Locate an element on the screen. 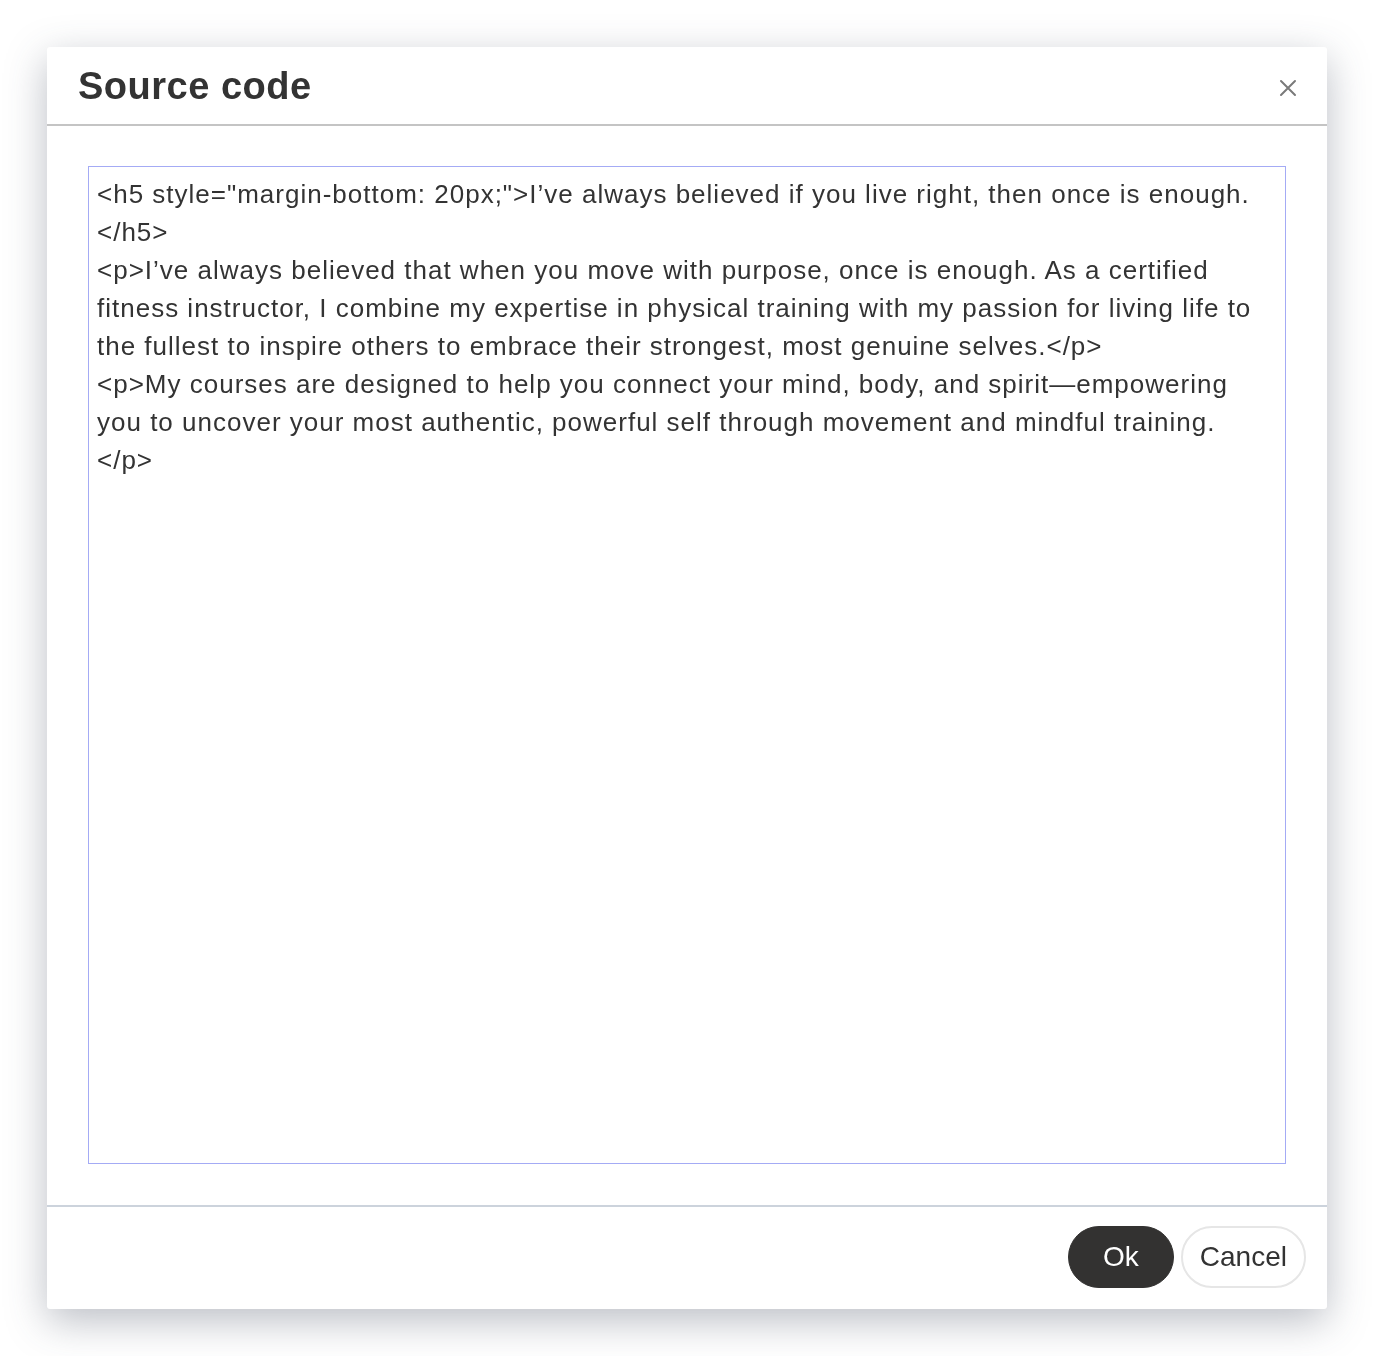 The width and height of the screenshot is (1374, 1356). cancel-button: Cancel is located at coordinates (1243, 1257).